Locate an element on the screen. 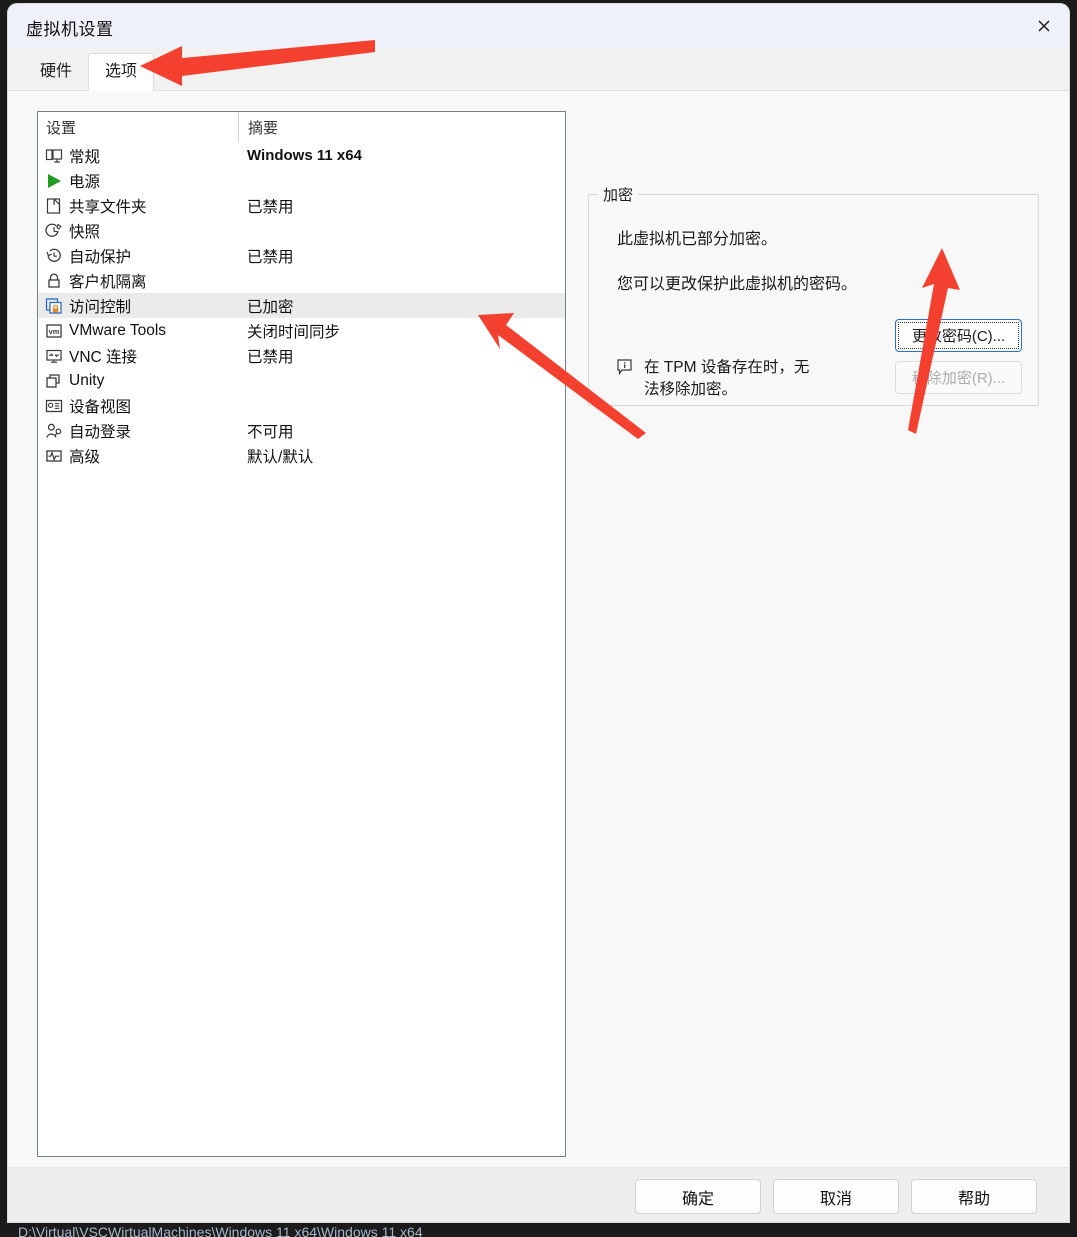 This screenshot has height=1237, width=1077. unity-icon is located at coordinates (54, 381).